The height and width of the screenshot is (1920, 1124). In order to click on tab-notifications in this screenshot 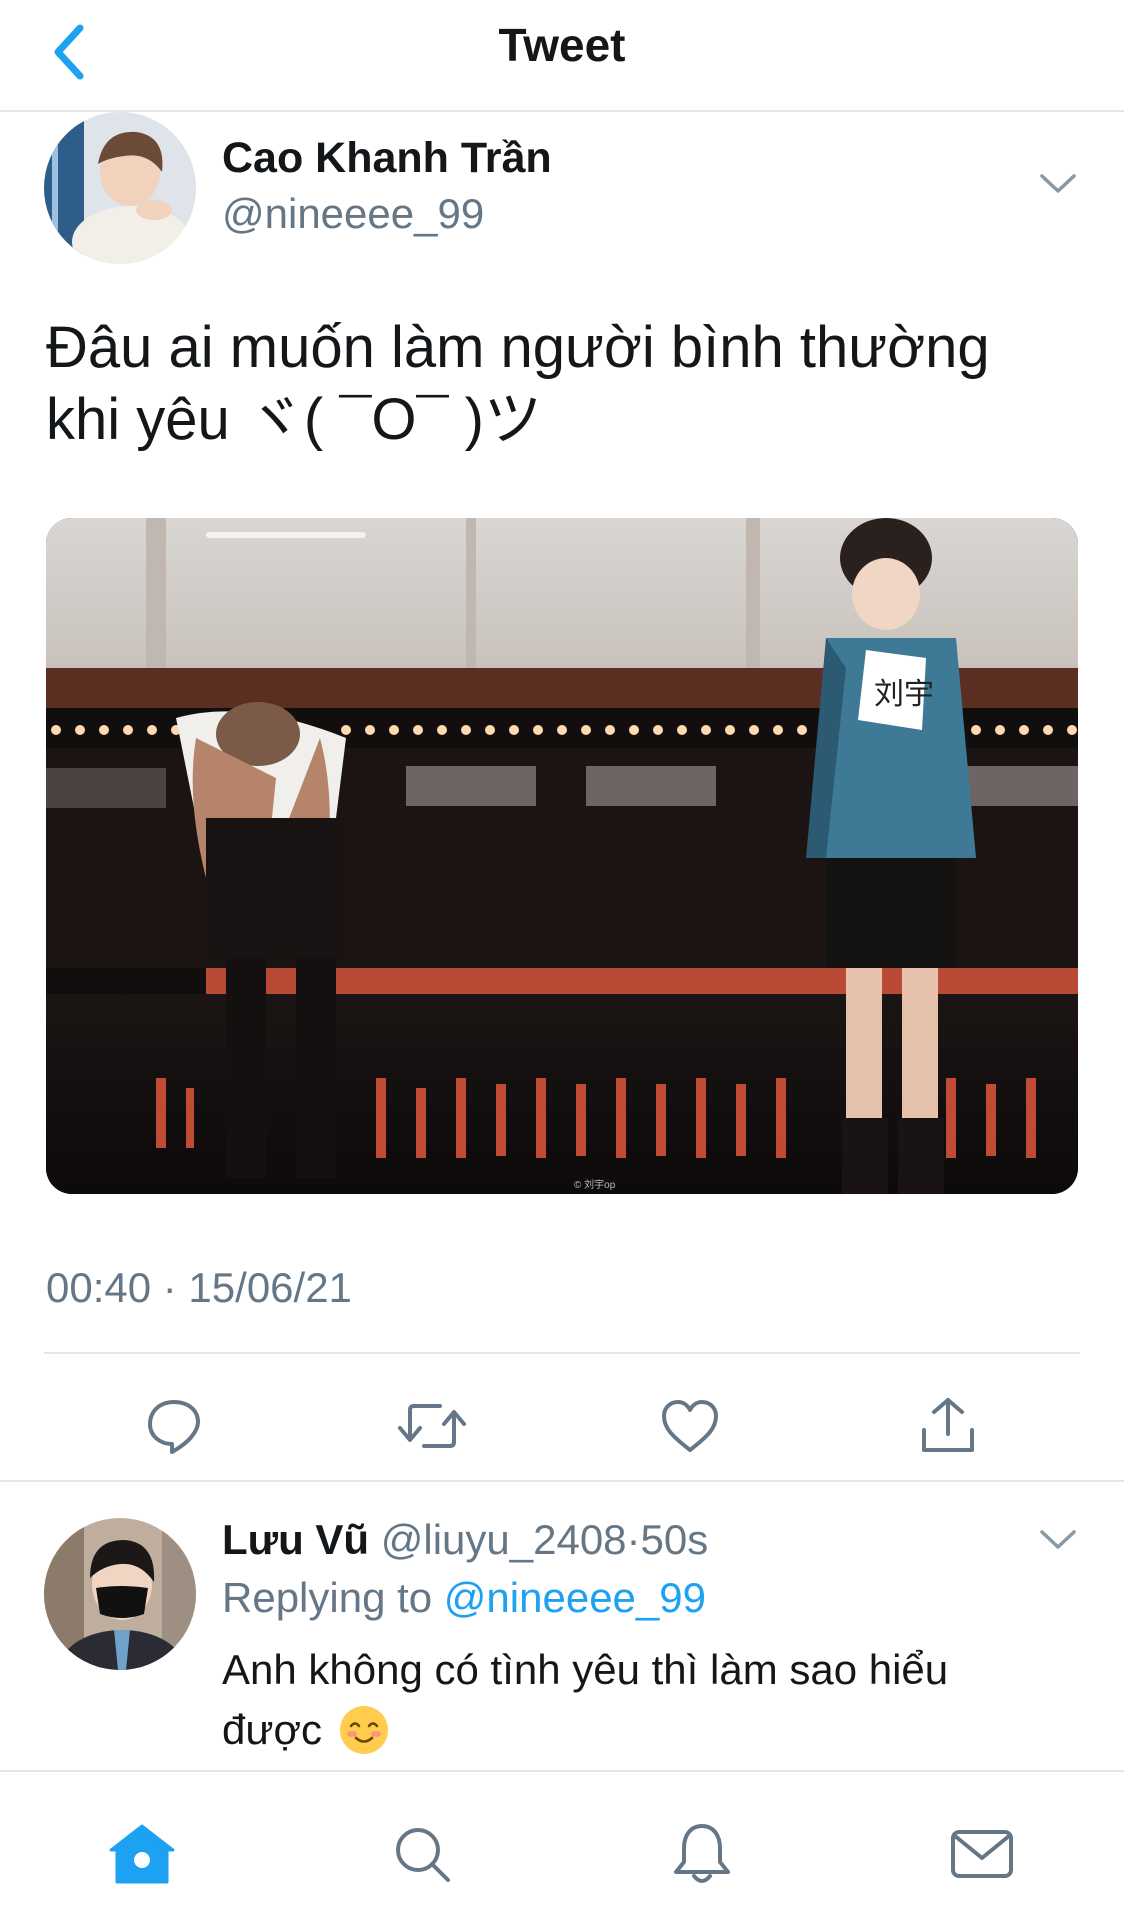, I will do `click(702, 1854)`.